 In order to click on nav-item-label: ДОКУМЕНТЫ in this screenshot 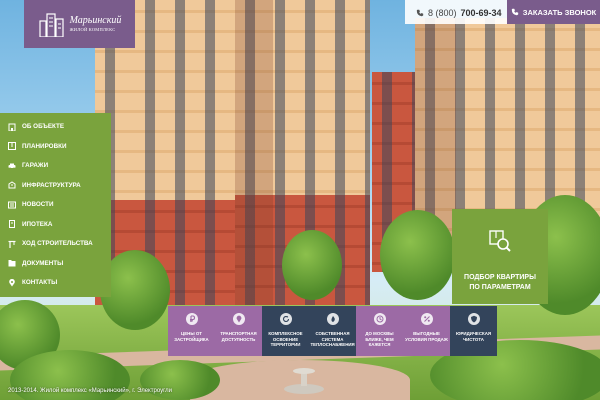, I will do `click(43, 263)`.